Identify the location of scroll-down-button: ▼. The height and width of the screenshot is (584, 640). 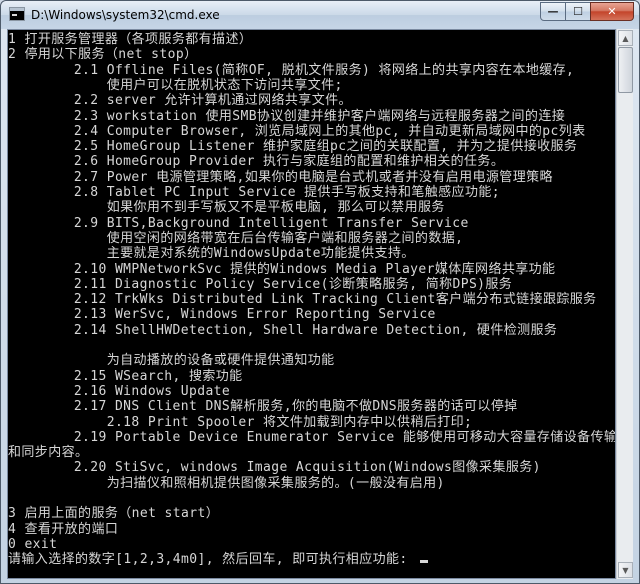
(625, 570).